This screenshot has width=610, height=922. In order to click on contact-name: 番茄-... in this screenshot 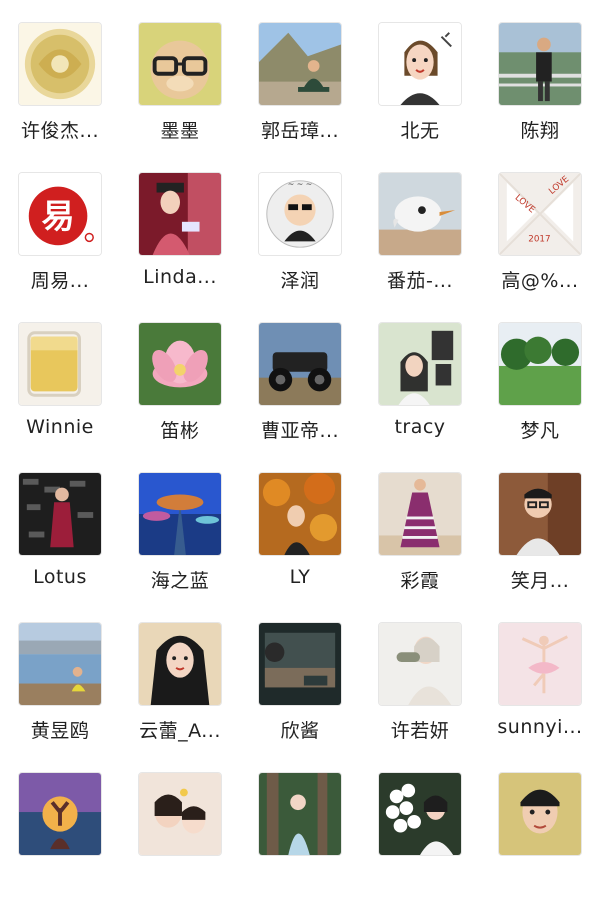, I will do `click(420, 281)`.